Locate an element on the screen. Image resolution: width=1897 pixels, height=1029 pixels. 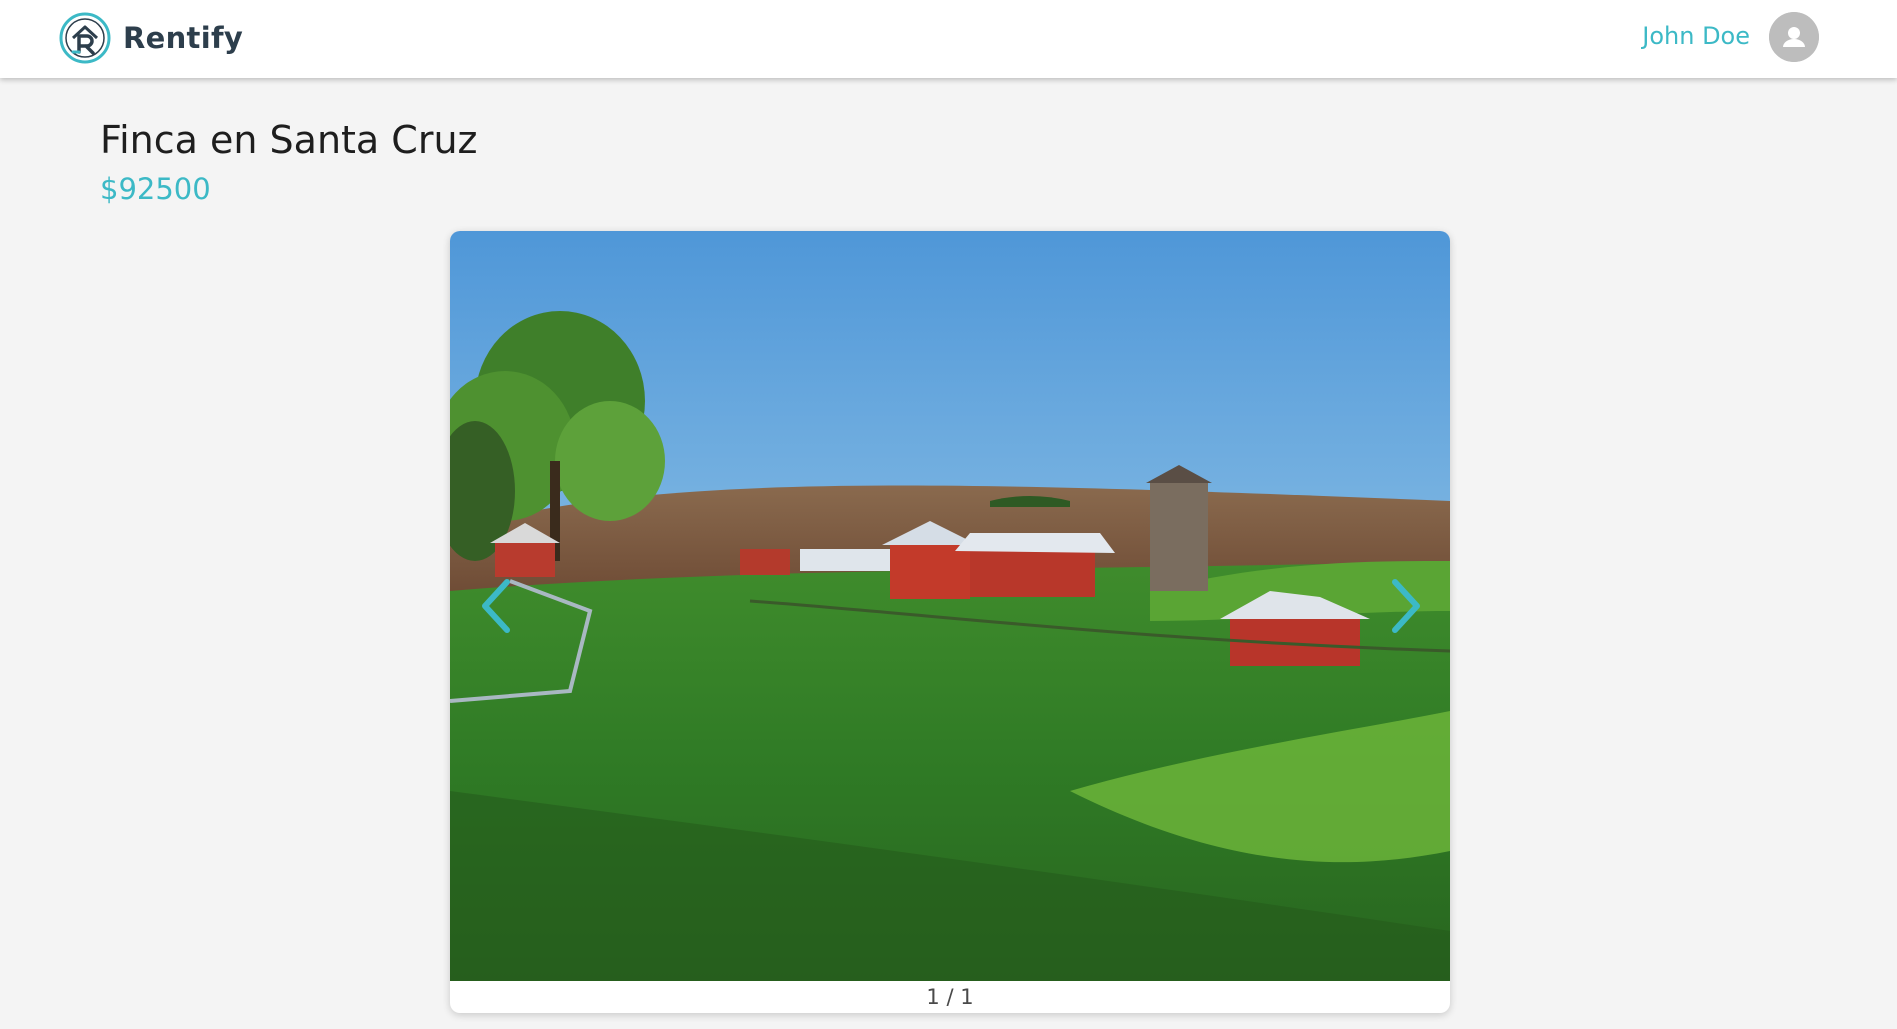
rentify-logo-icon is located at coordinates (85, 38).